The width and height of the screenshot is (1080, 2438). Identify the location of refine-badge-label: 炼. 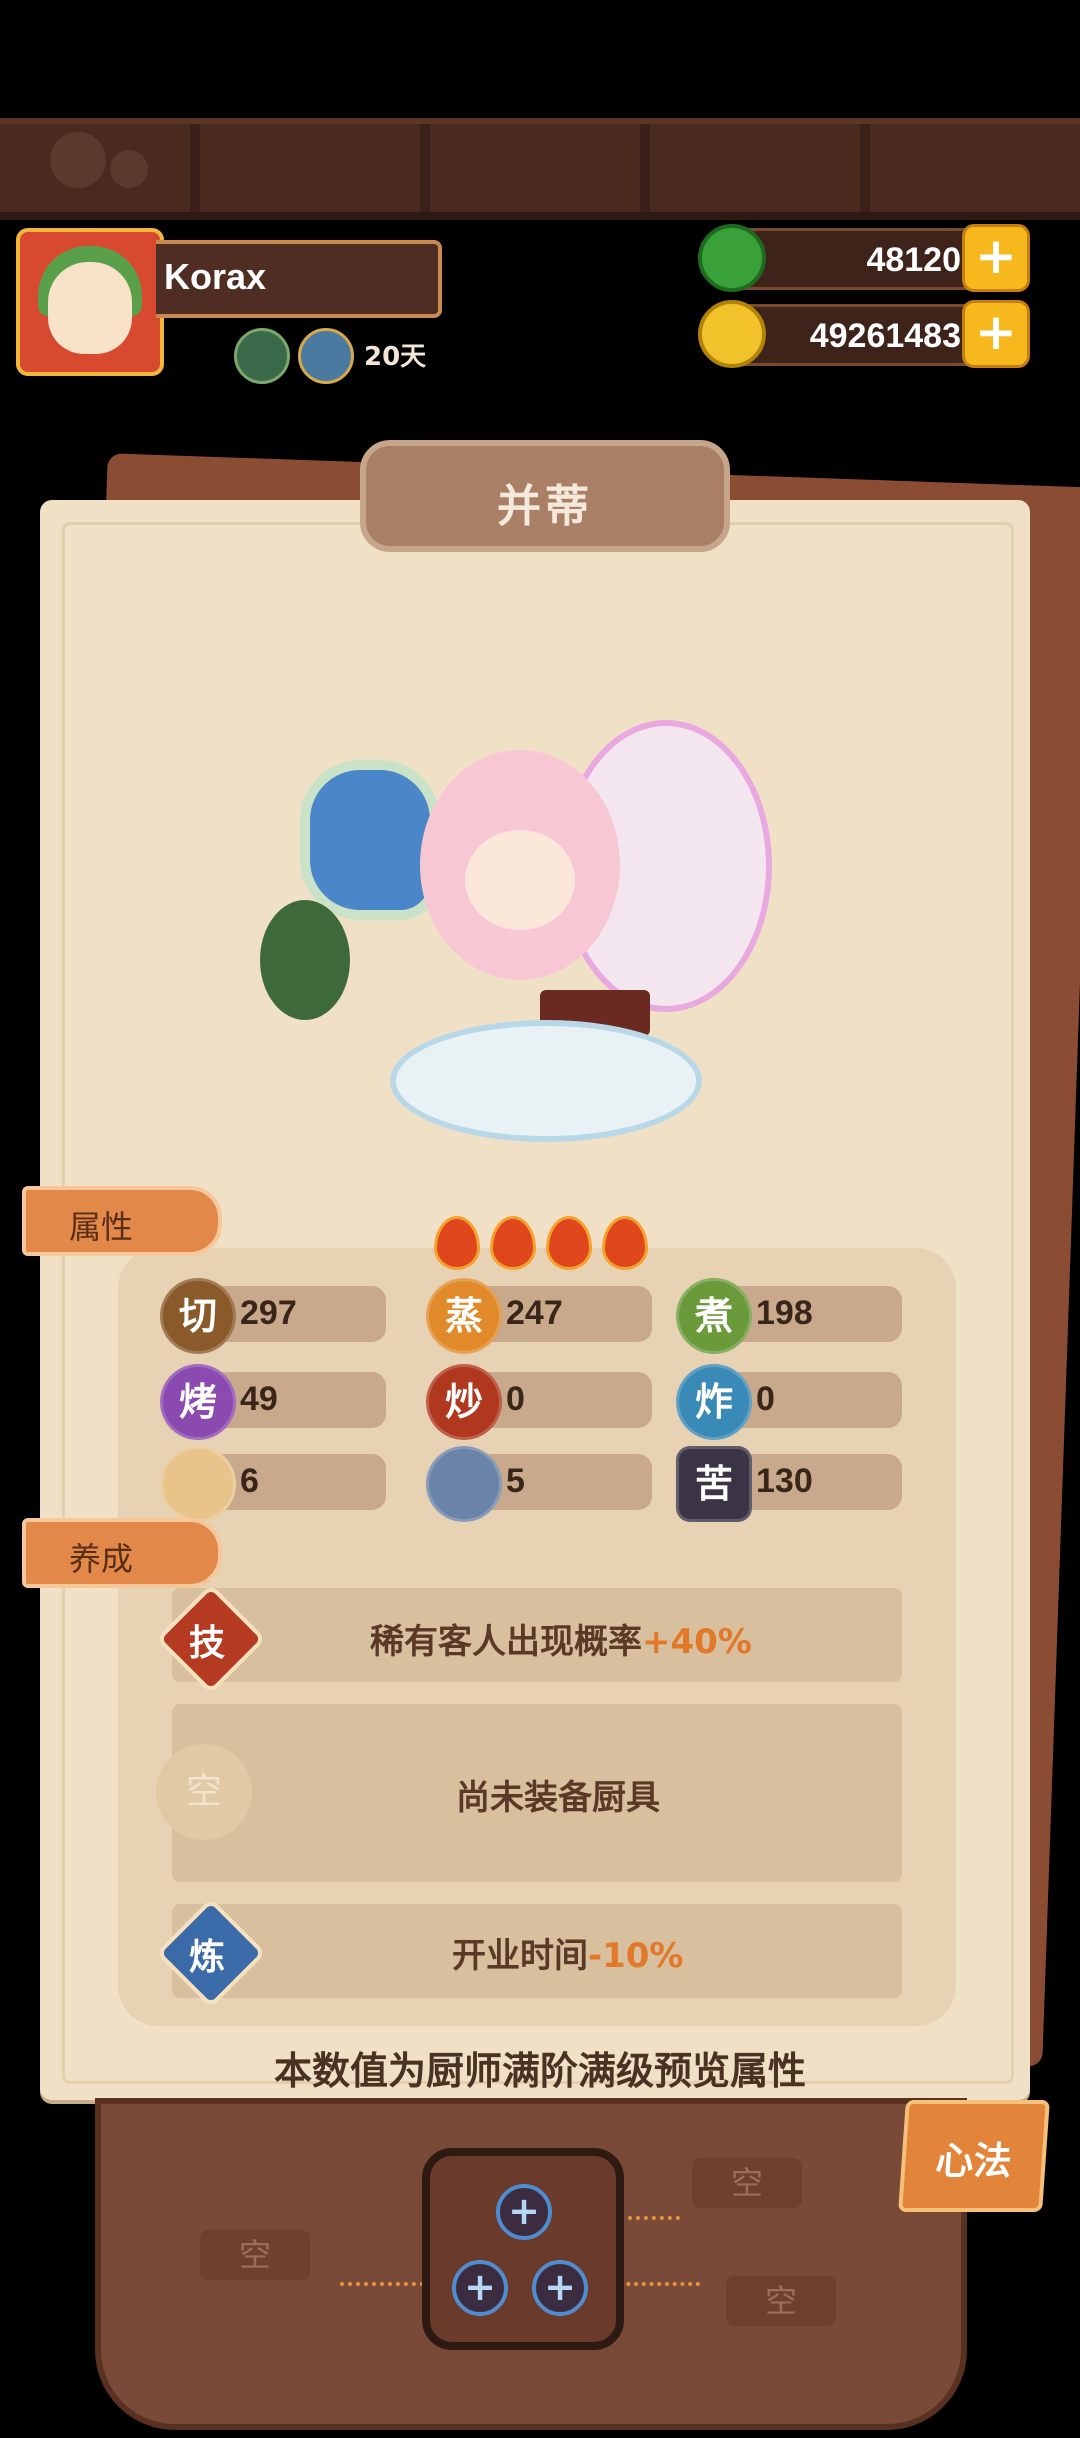
(206, 1957).